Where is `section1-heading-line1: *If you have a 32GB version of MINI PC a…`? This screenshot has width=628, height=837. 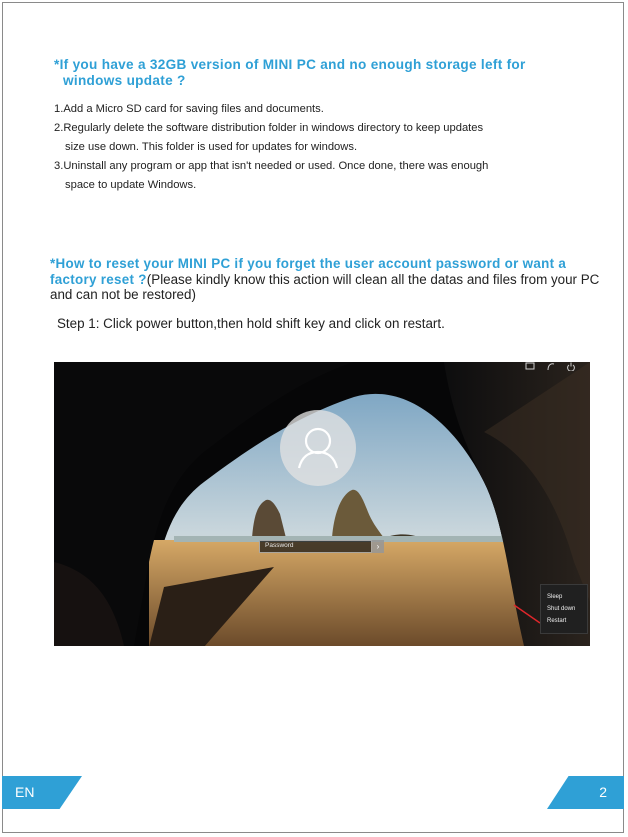
section1-heading-line1: *If you have a 32GB version of MINI PC a… is located at coordinates (290, 64).